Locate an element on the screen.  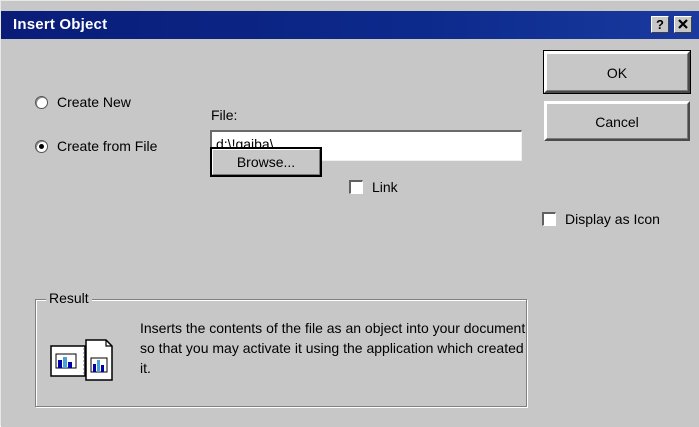
result-group-title: Result is located at coordinates (69, 298).